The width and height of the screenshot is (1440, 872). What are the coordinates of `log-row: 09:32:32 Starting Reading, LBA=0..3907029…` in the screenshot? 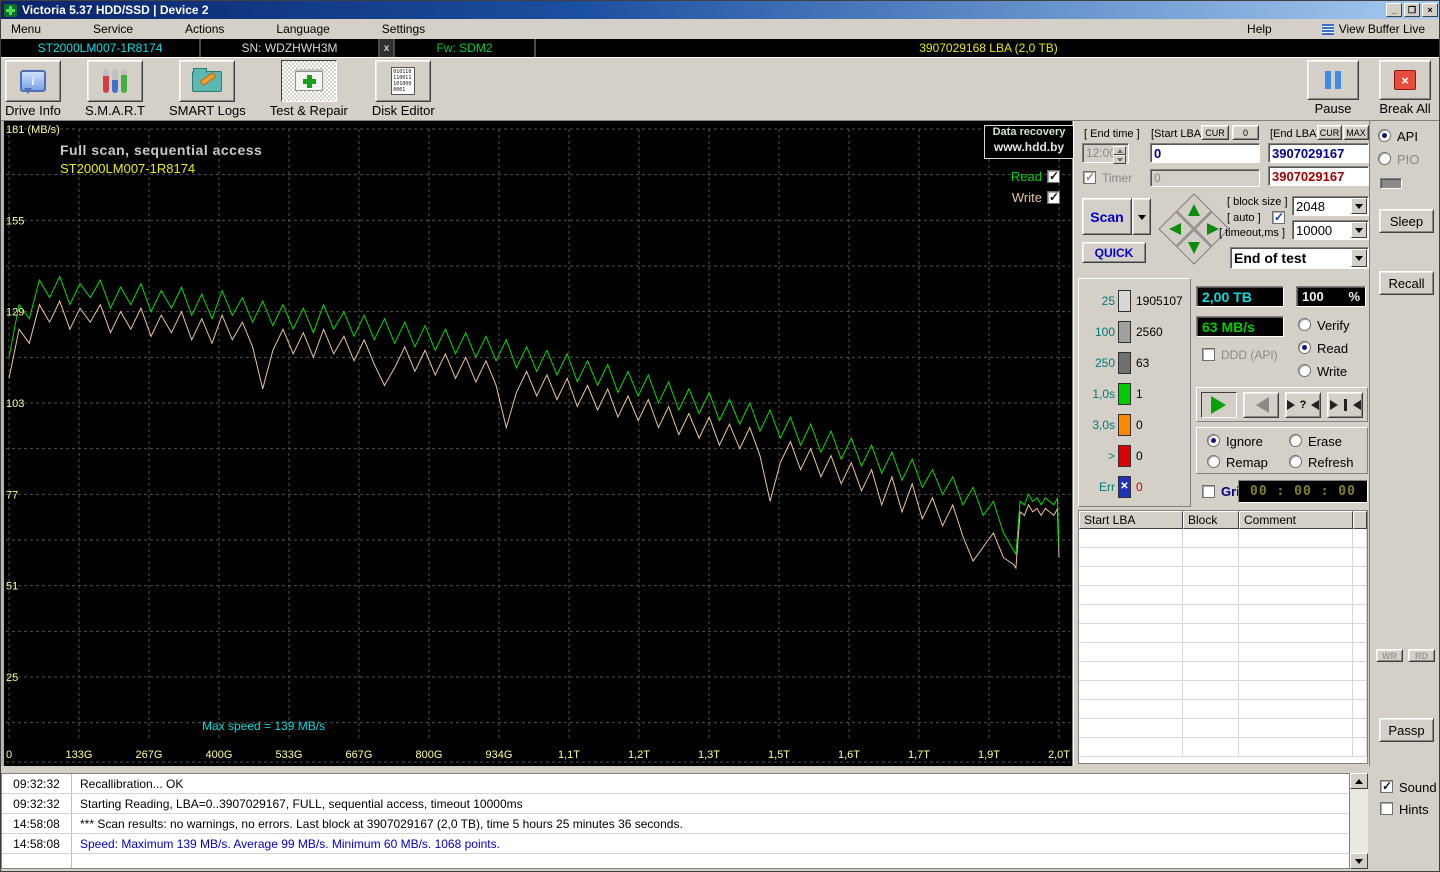 It's located at (675, 804).